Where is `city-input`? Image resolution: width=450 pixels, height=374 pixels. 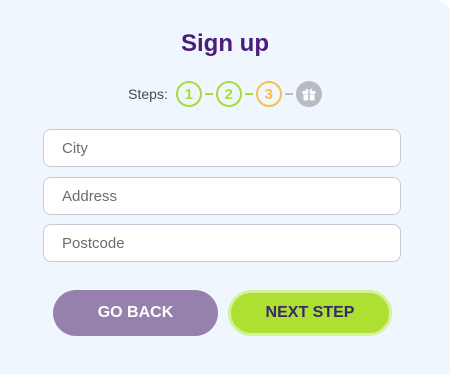
city-input is located at coordinates (222, 148).